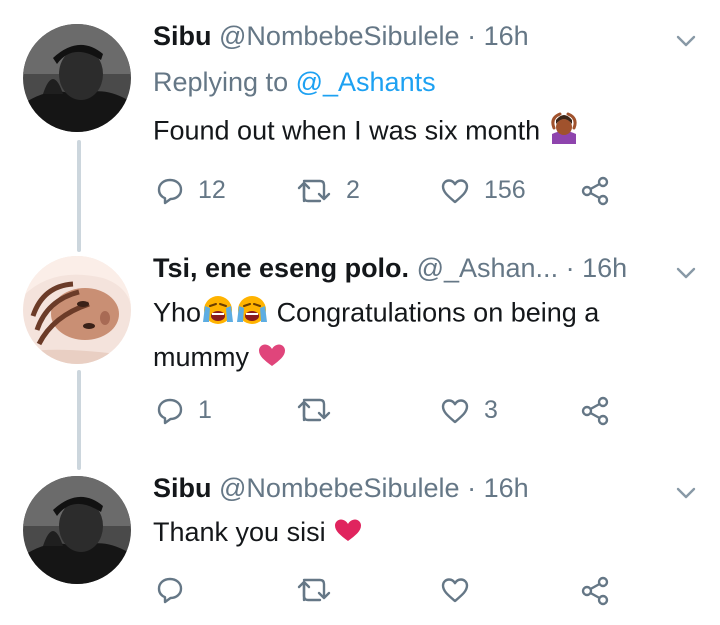 The height and width of the screenshot is (625, 720). Describe the element at coordinates (177, 312) in the screenshot. I see `tweet-body-prefix: Yho` at that location.